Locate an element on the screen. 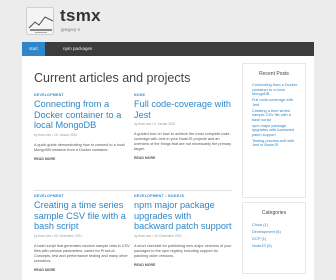 The image size is (336, 280). main-navigation: start npm packages is located at coordinates (168, 49).